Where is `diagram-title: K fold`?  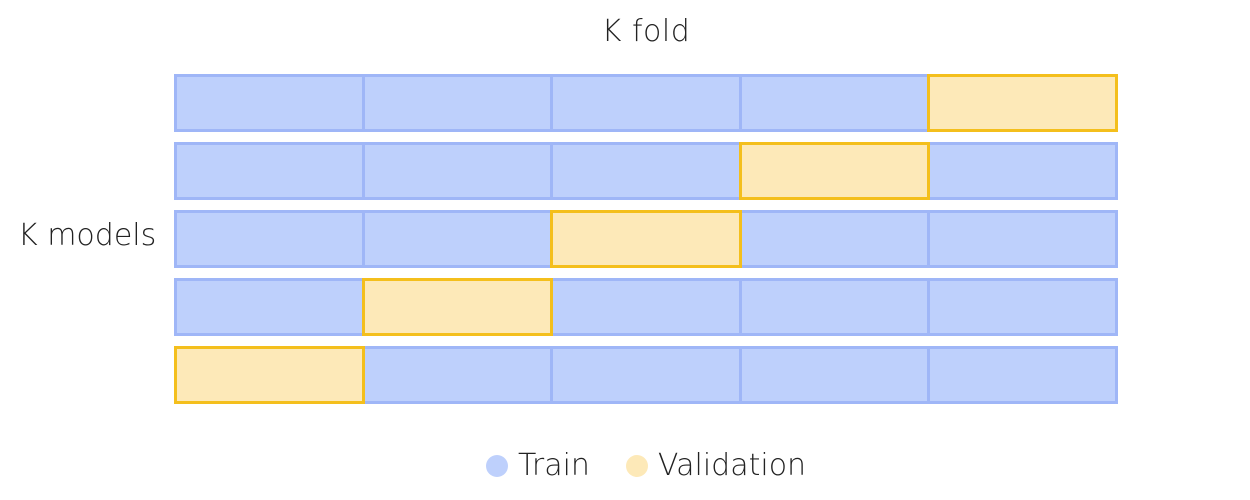 diagram-title: K fold is located at coordinates (646, 31).